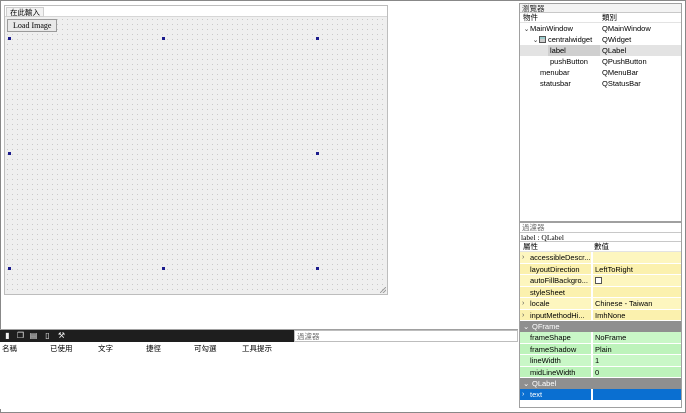 Image resolution: width=686 pixels, height=413 pixels. What do you see at coordinates (147, 336) in the screenshot?
I see `action-editor-toolbar: ▮ ❐ ▤ ▯ ⚒` at bounding box center [147, 336].